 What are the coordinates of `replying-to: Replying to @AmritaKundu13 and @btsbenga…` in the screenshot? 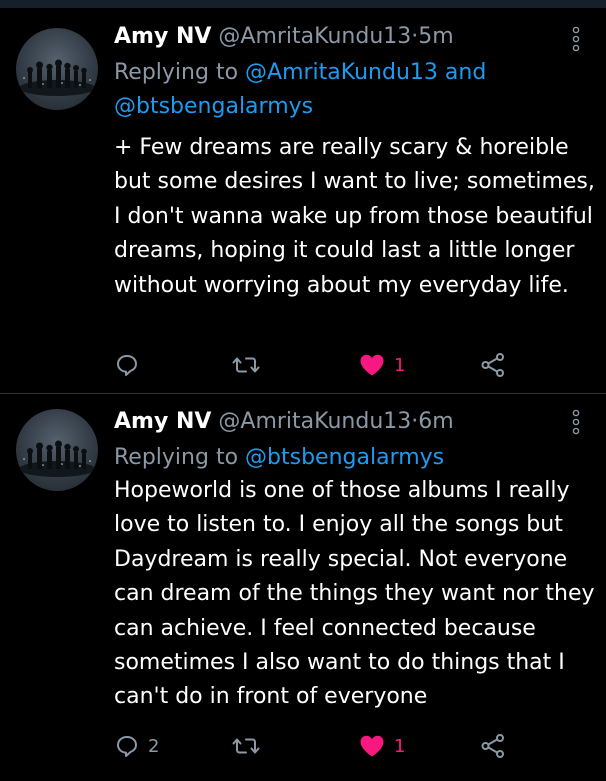 It's located at (324, 90).